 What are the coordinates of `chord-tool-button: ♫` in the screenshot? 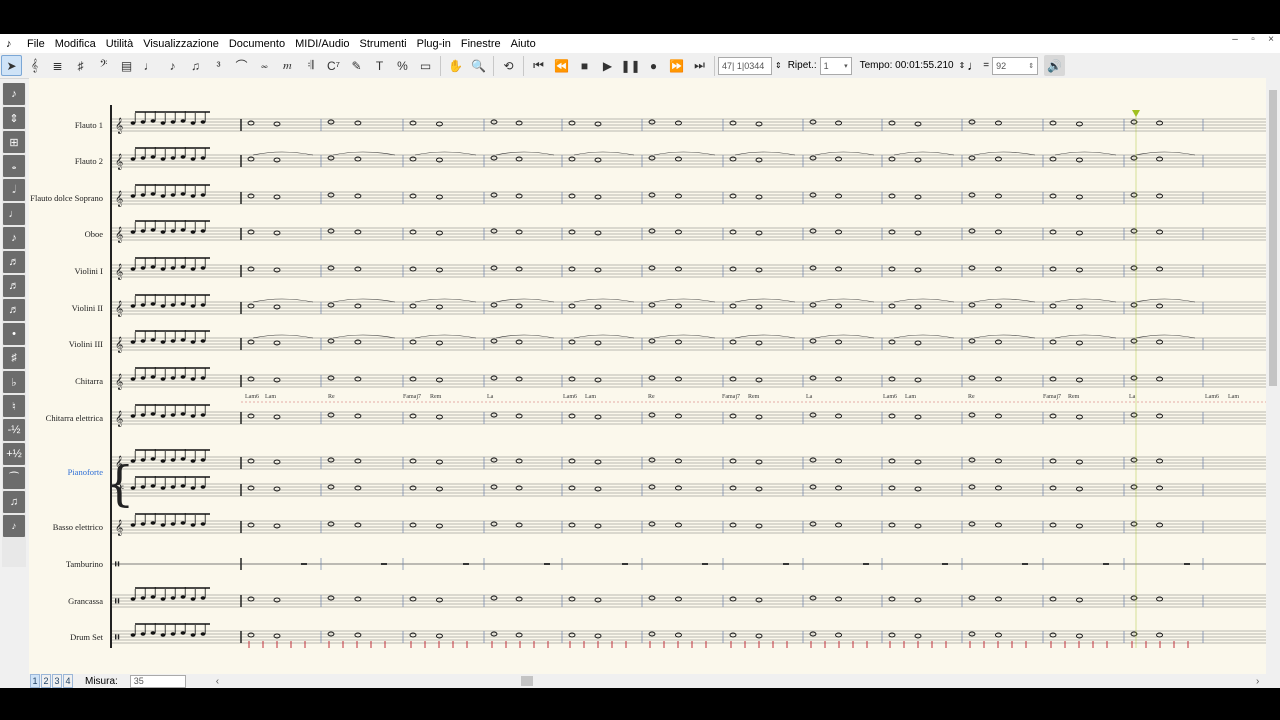 It's located at (195, 65).